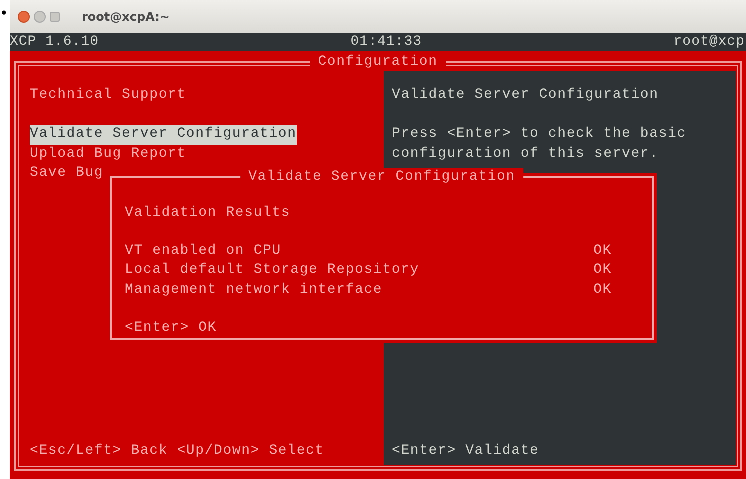  I want to click on key-hints: <Esc/Left> Back <Up/Down> Select, so click(177, 451).